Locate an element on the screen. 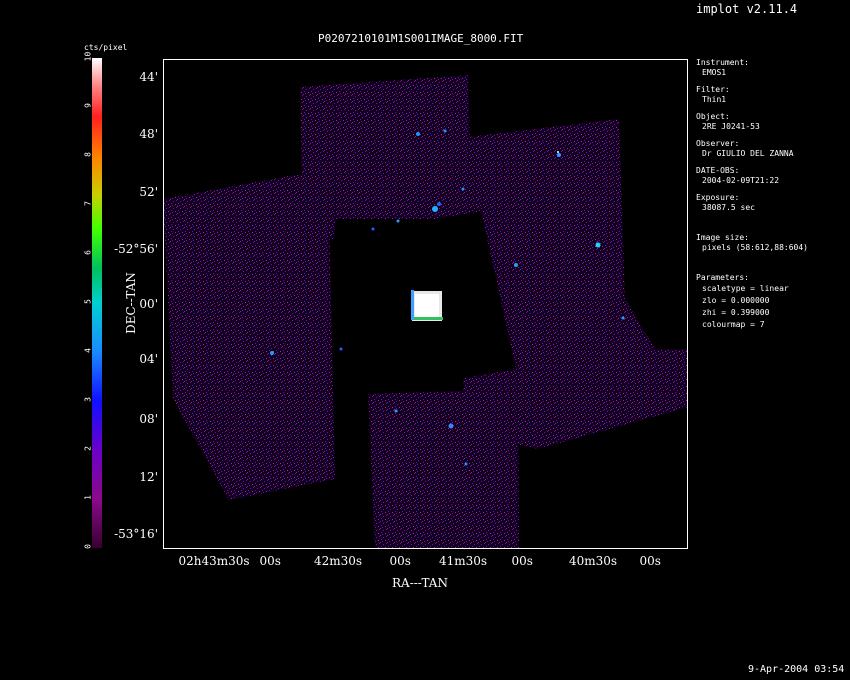  y-tick-label: -53°16' is located at coordinates (136, 534).